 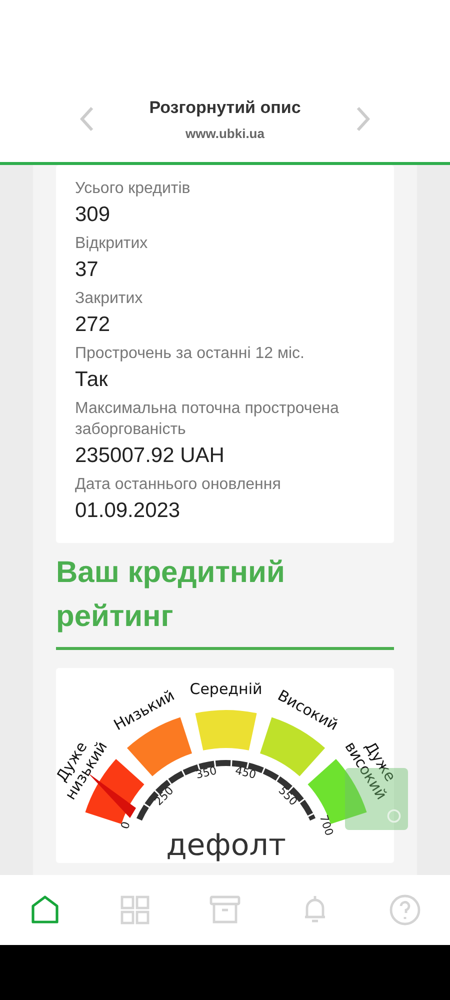 What do you see at coordinates (226, 689) in the screenshot?
I see `gauge-label: Середній` at bounding box center [226, 689].